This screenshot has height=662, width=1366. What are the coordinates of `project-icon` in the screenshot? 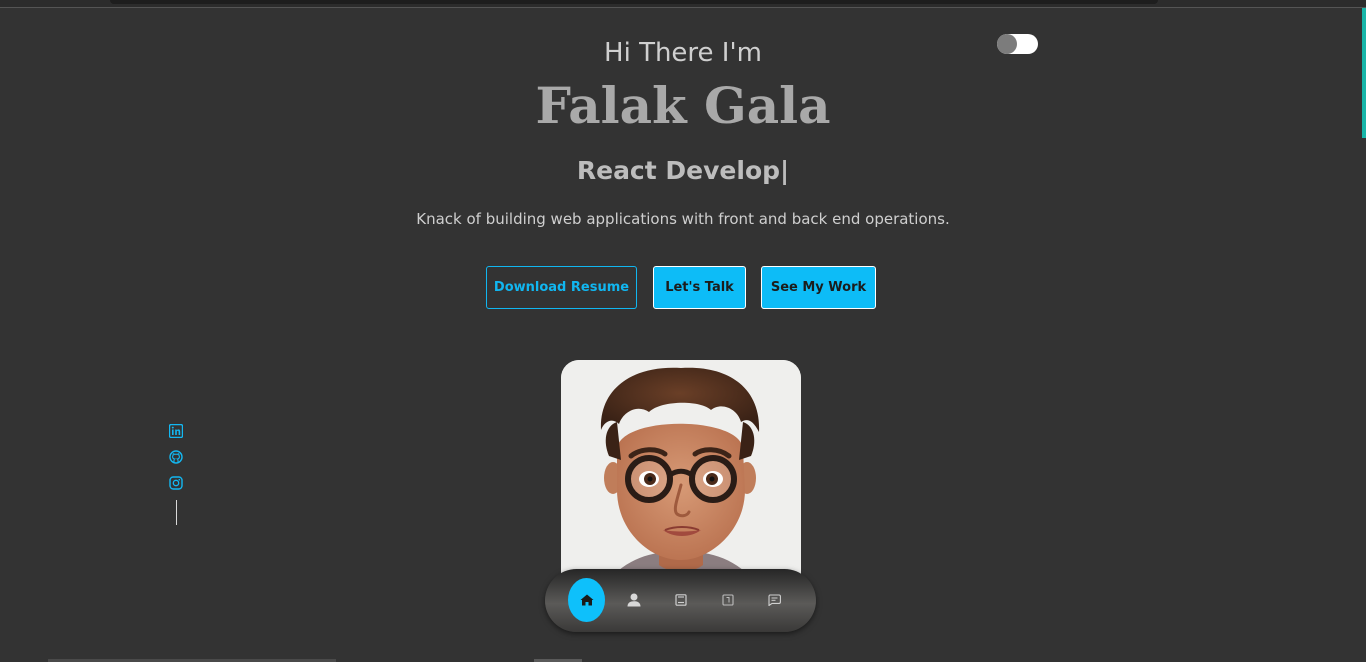 It's located at (727, 600).